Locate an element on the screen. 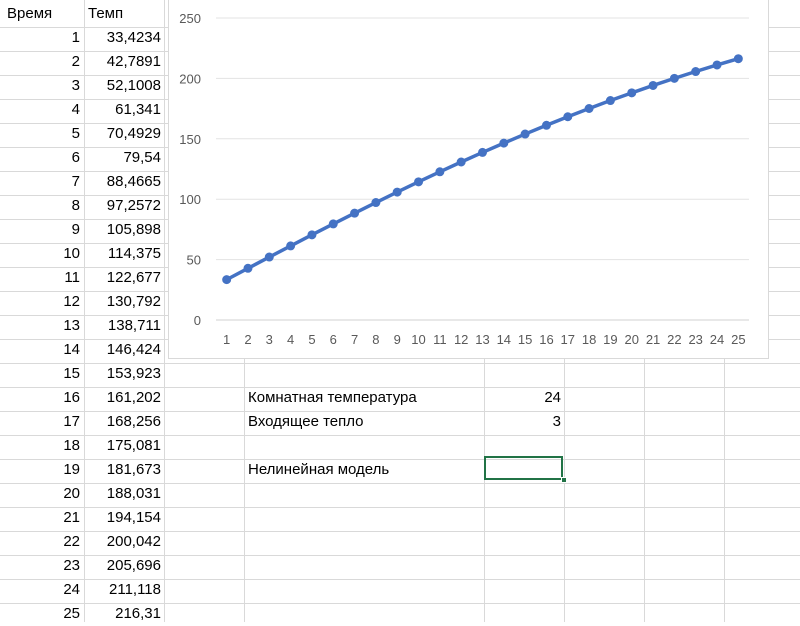 This screenshot has height=626, width=800. time-cell: 5 is located at coordinates (41, 134).